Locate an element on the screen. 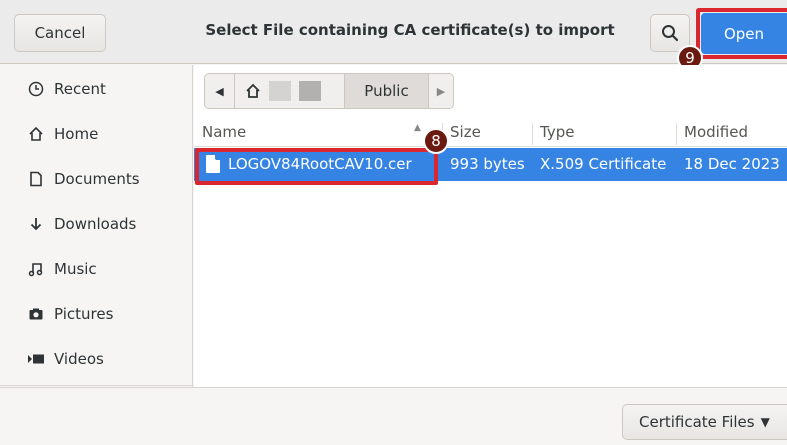  step-badge-file: 8 is located at coordinates (436, 141).